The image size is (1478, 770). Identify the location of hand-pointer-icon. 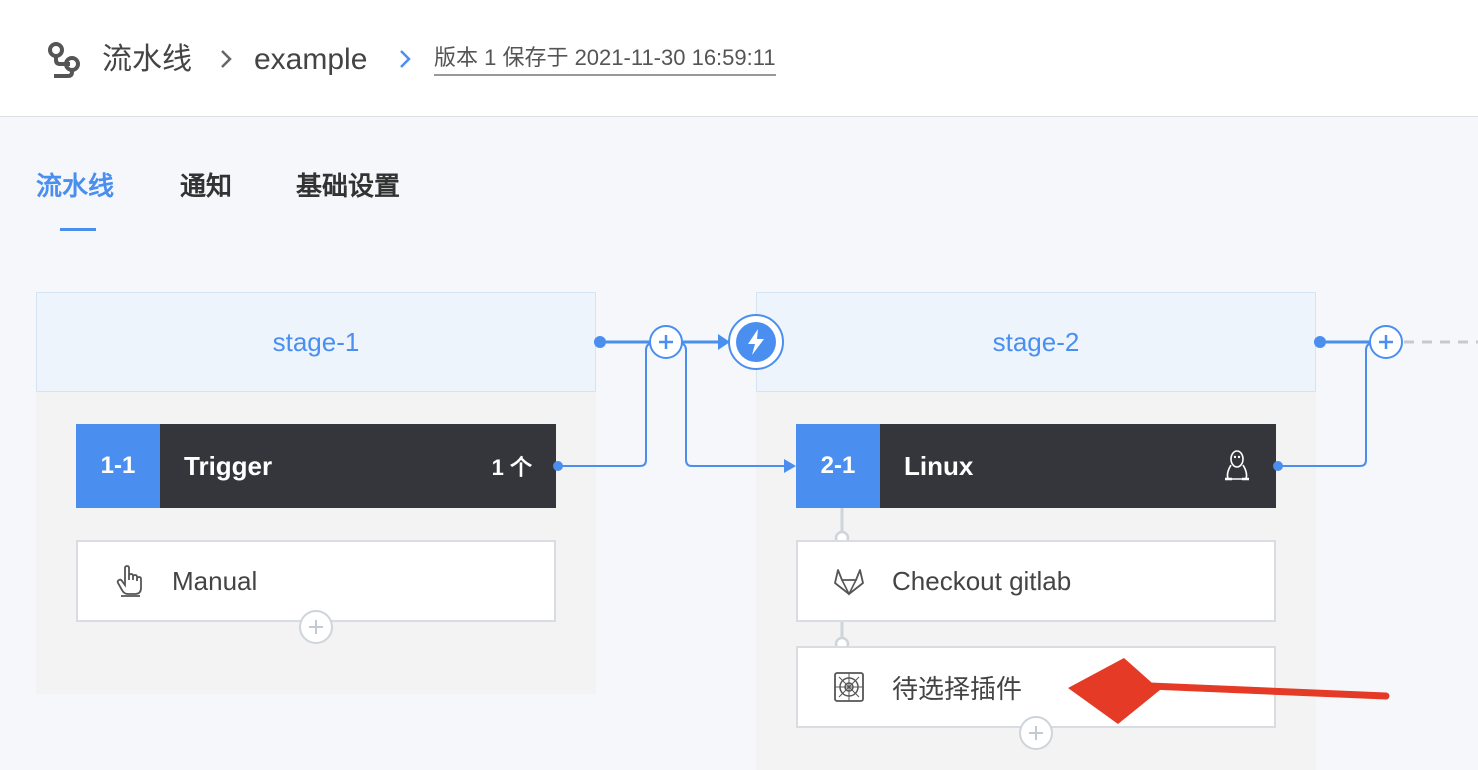
(129, 581).